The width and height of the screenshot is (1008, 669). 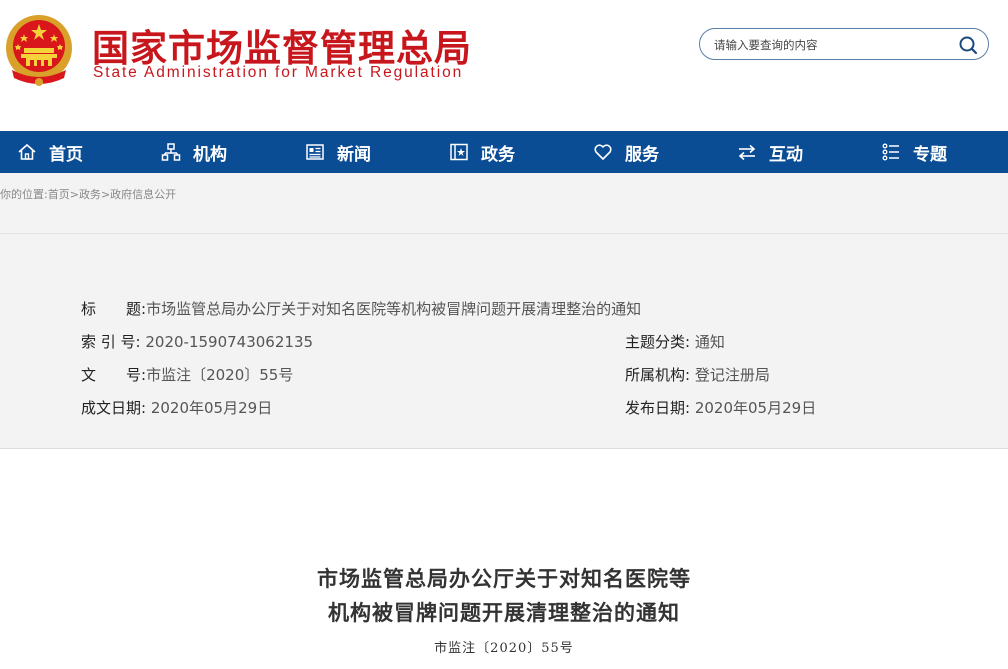 I want to click on nav-item-service: 服务, so click(x=626, y=152).